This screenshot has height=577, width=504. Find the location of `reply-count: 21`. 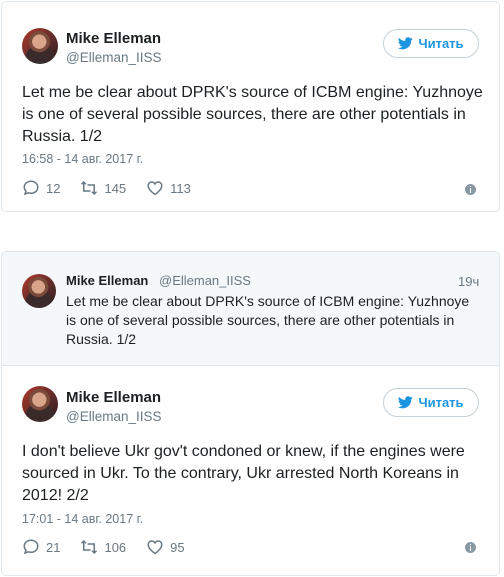

reply-count: 21 is located at coordinates (53, 547).